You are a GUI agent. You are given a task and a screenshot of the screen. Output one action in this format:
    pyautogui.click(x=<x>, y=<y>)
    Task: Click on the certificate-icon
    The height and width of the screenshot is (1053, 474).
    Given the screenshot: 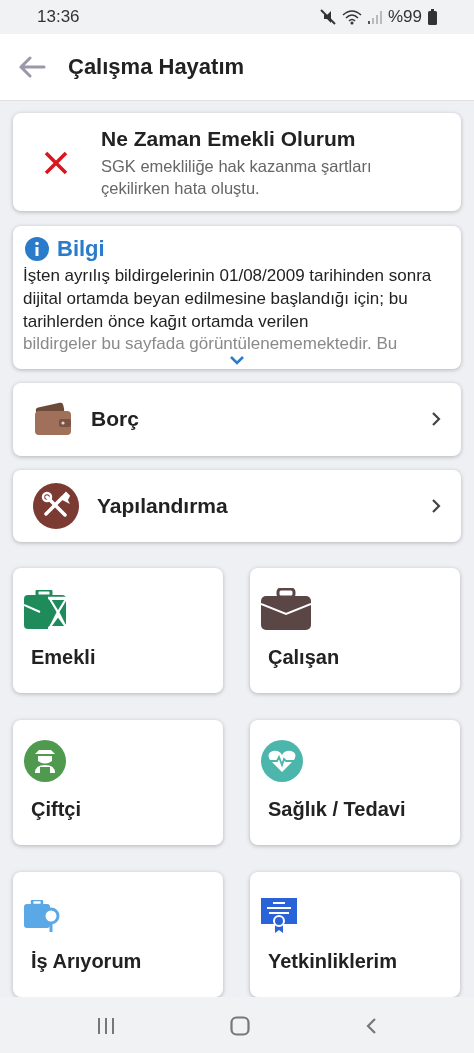 What is the action you would take?
    pyautogui.click(x=279, y=916)
    